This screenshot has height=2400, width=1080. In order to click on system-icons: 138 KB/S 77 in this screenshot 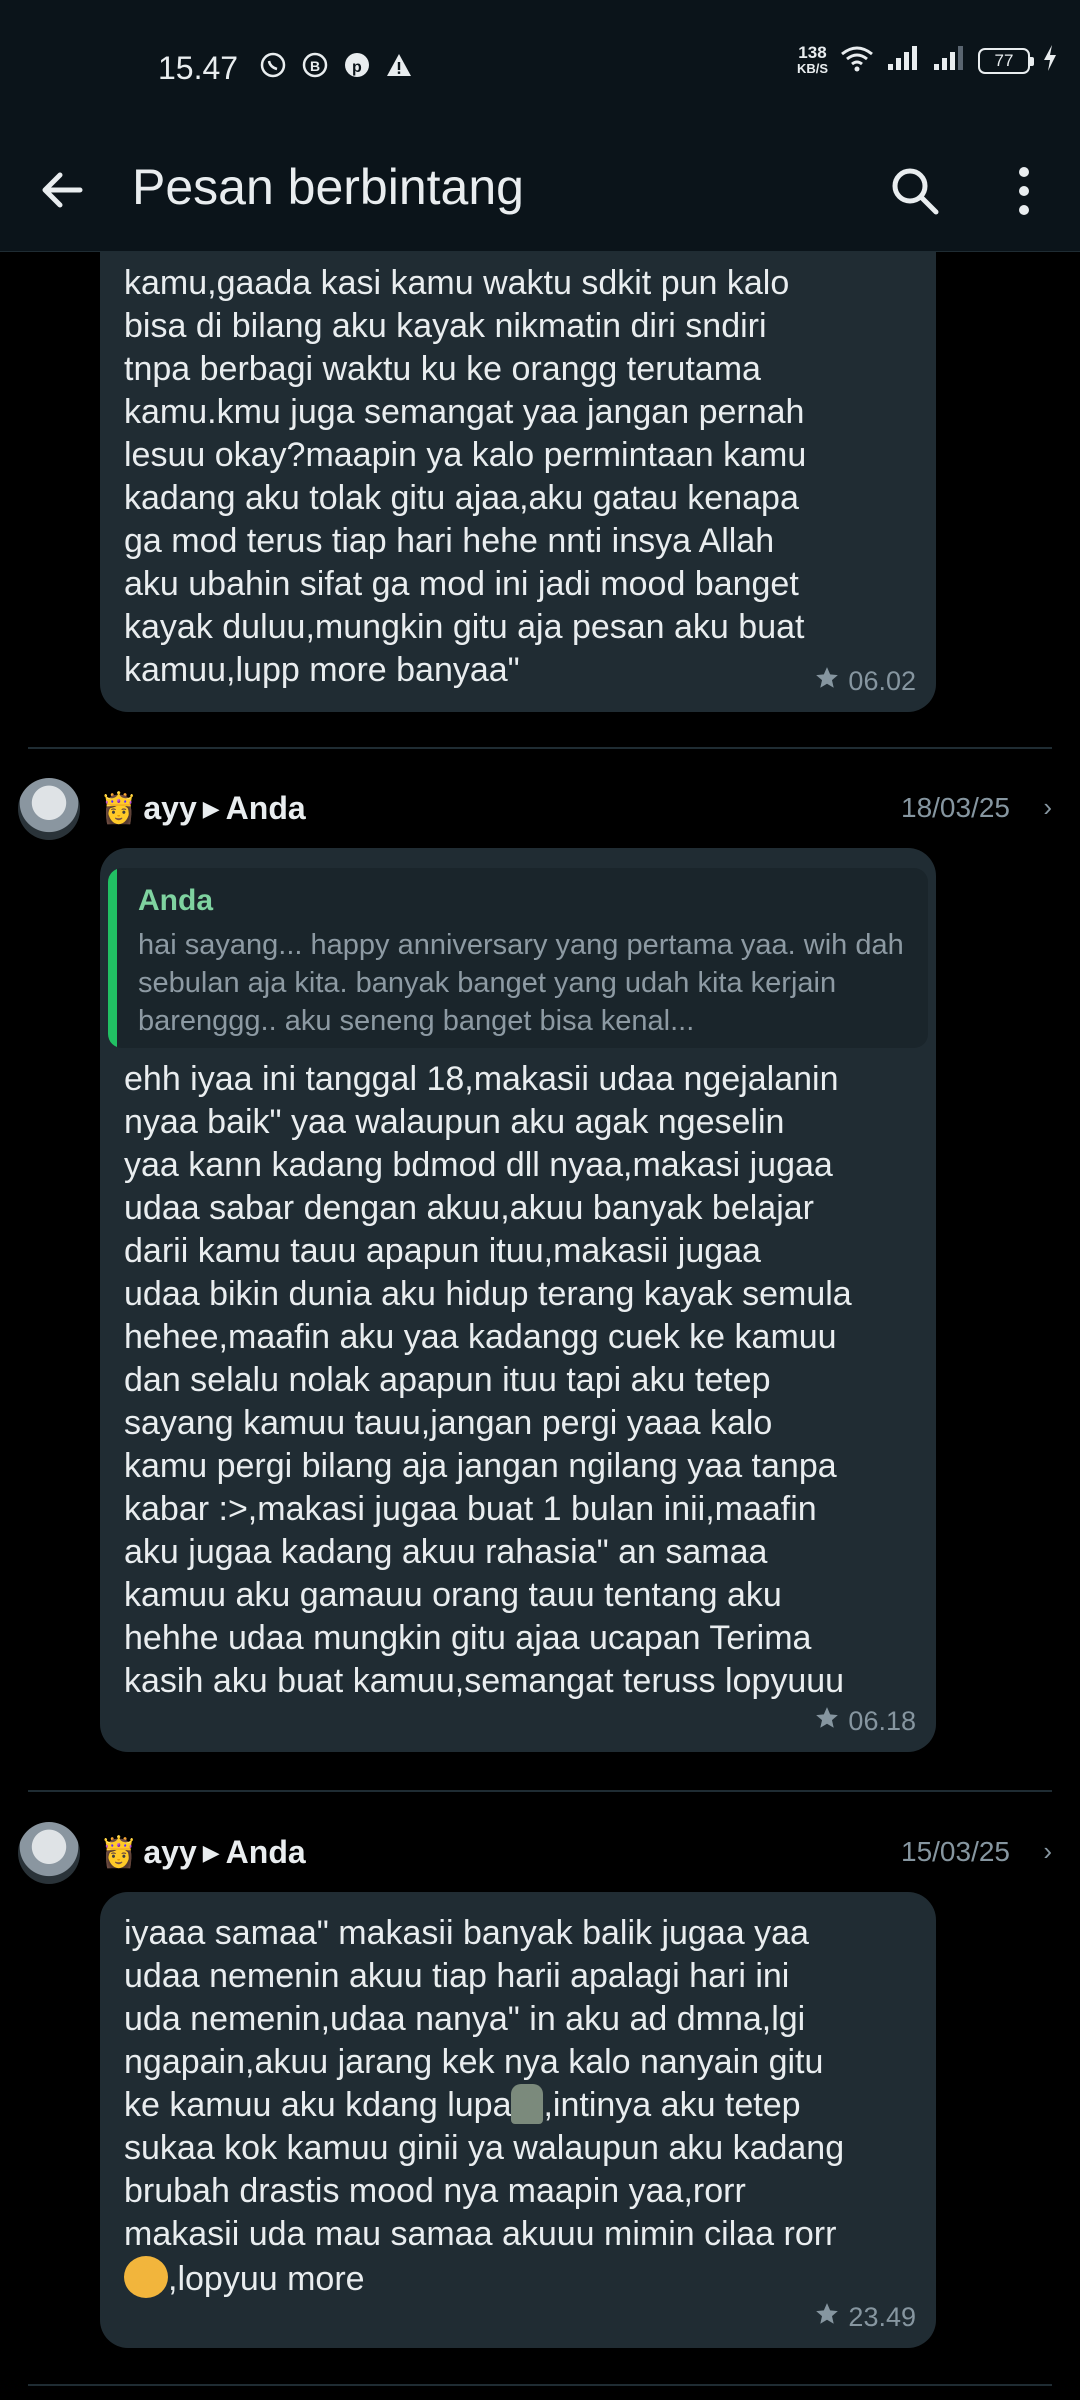, I will do `click(927, 60)`.